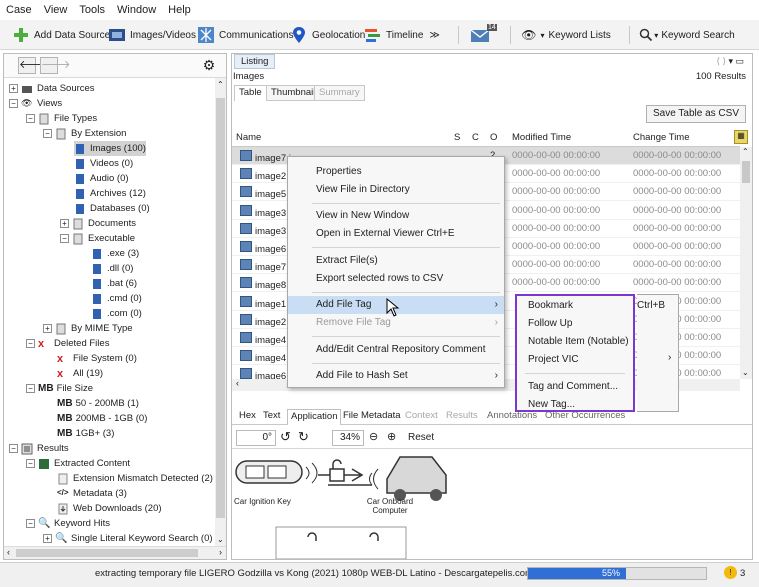  Describe the element at coordinates (80, 373) in the screenshot. I see `tree-node-all-deleted: x All (19)` at that location.